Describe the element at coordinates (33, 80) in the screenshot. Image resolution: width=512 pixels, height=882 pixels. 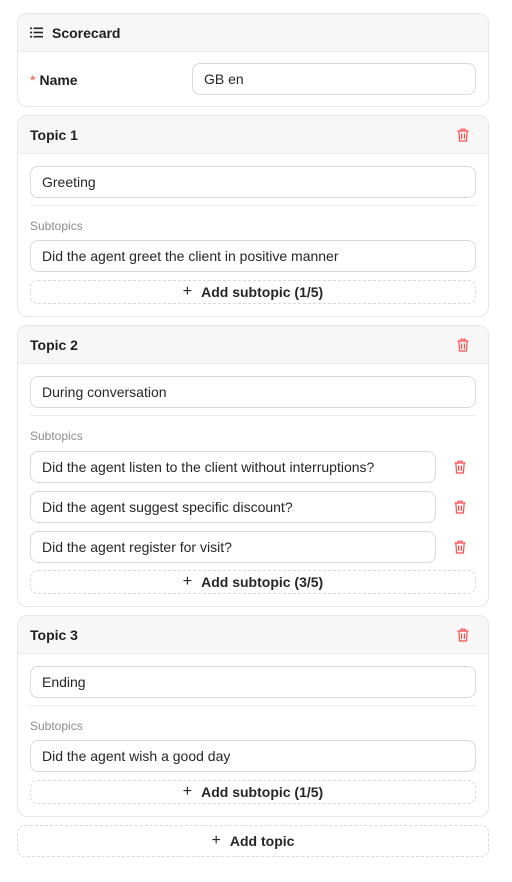
I see `required-mark: *` at that location.